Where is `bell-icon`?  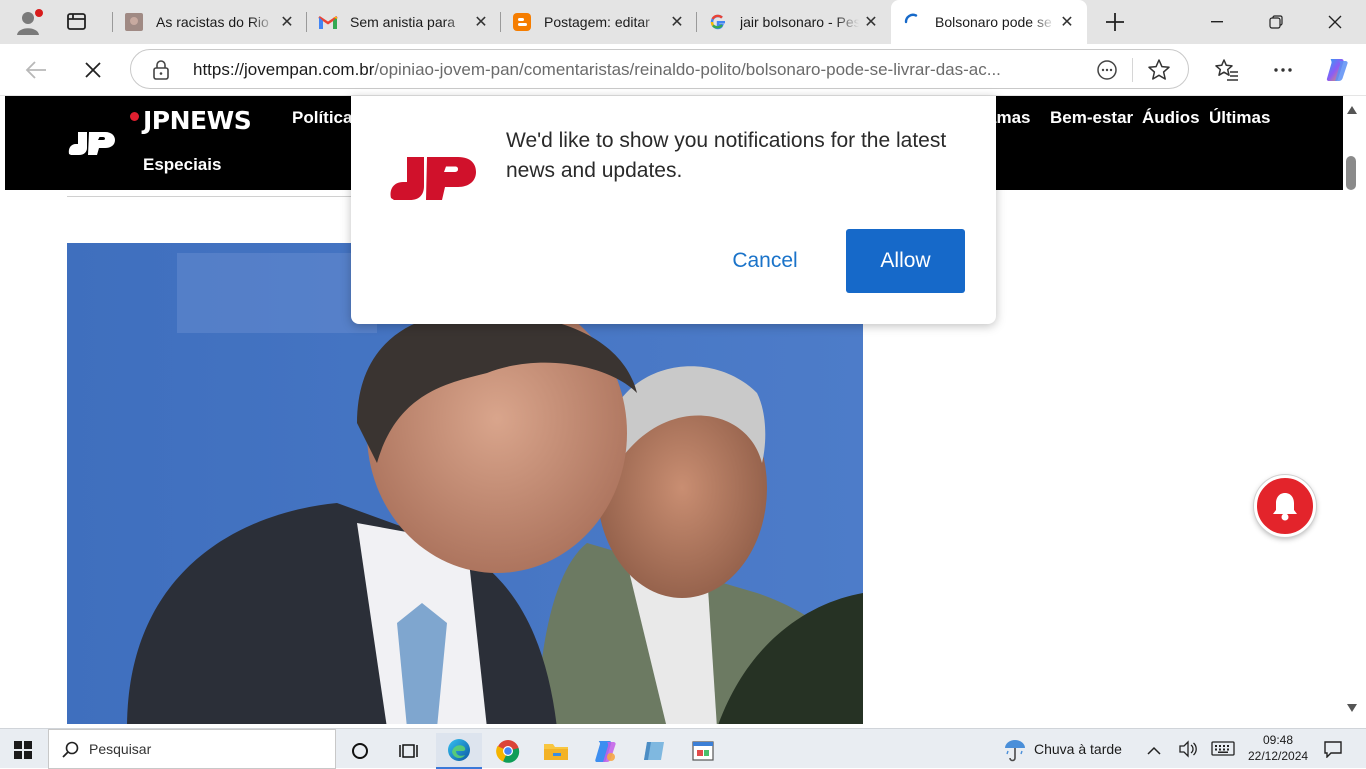
bell-icon is located at coordinates (1285, 507).